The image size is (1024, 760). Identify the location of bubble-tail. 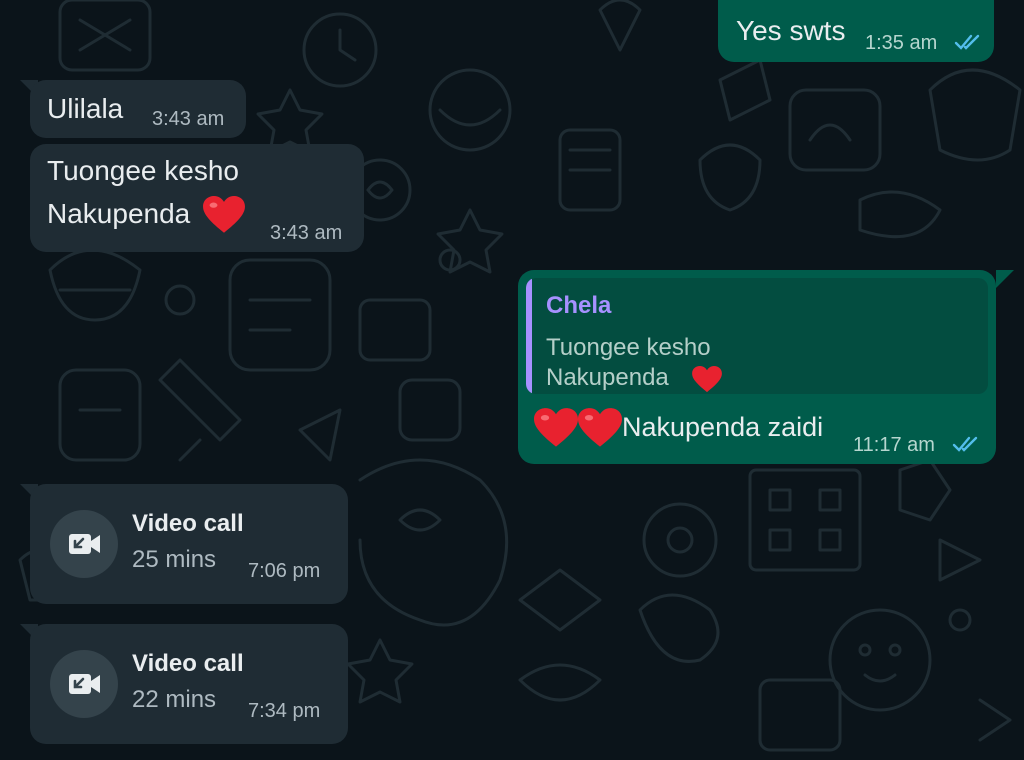
(1005, 279).